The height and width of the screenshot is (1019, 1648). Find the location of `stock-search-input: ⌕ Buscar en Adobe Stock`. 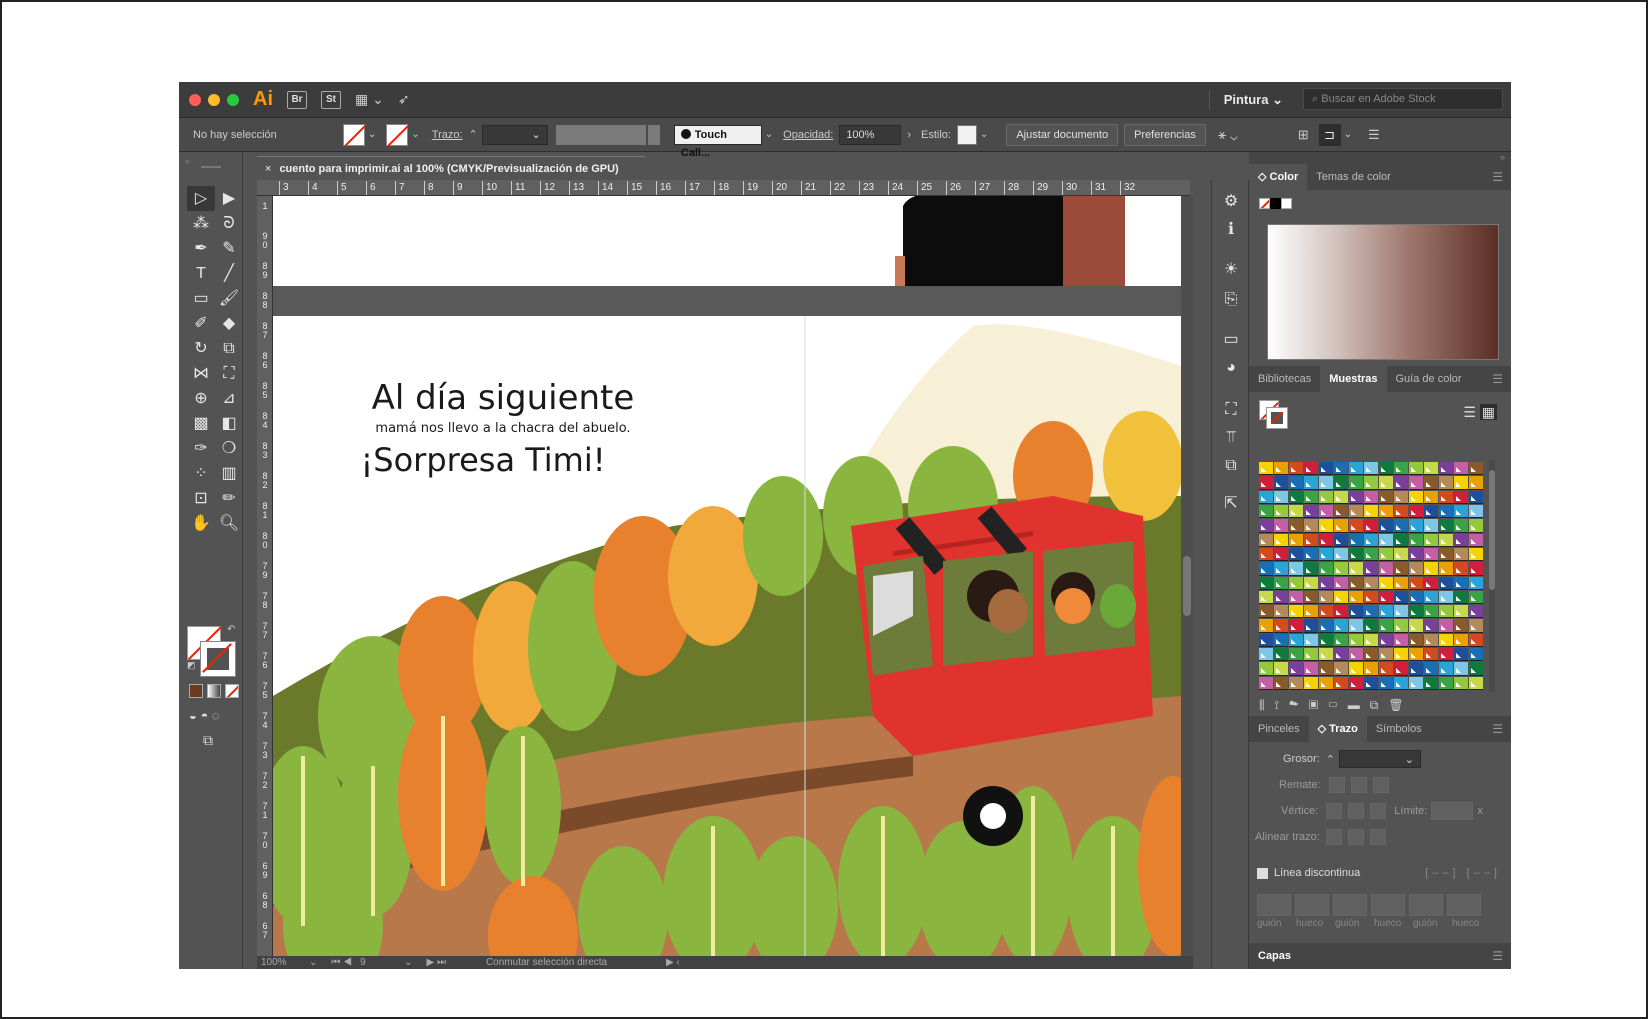

stock-search-input: ⌕ Buscar en Adobe Stock is located at coordinates (1403, 99).